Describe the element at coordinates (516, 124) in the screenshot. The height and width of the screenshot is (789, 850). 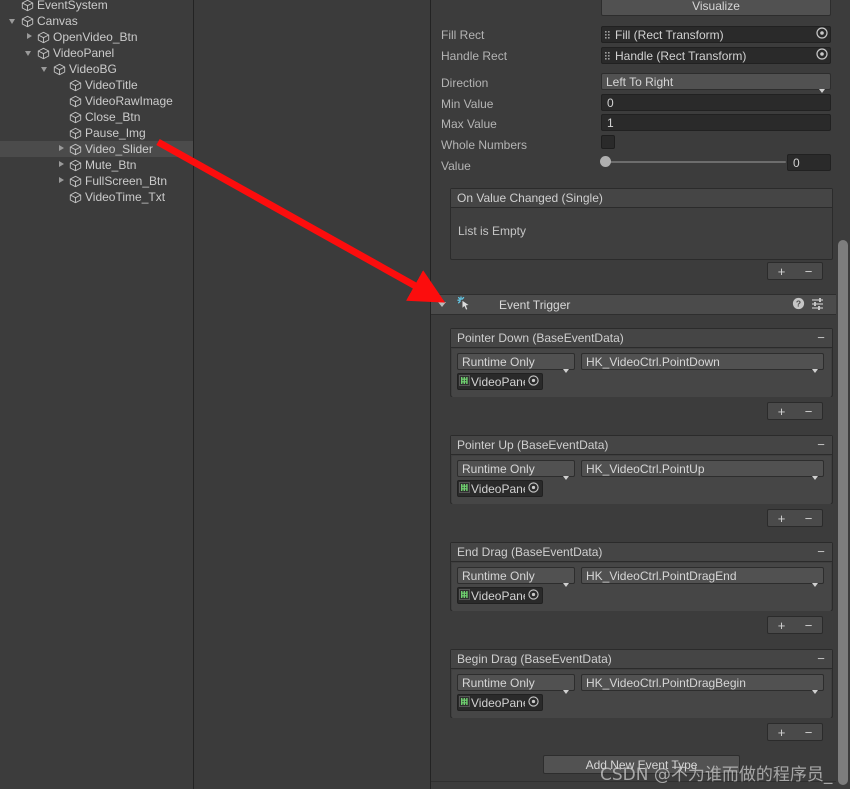
I see `max-value-row: Max Value` at that location.